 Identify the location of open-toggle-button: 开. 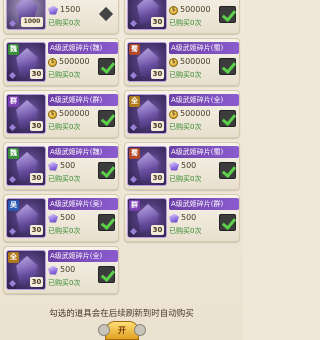
(122, 330).